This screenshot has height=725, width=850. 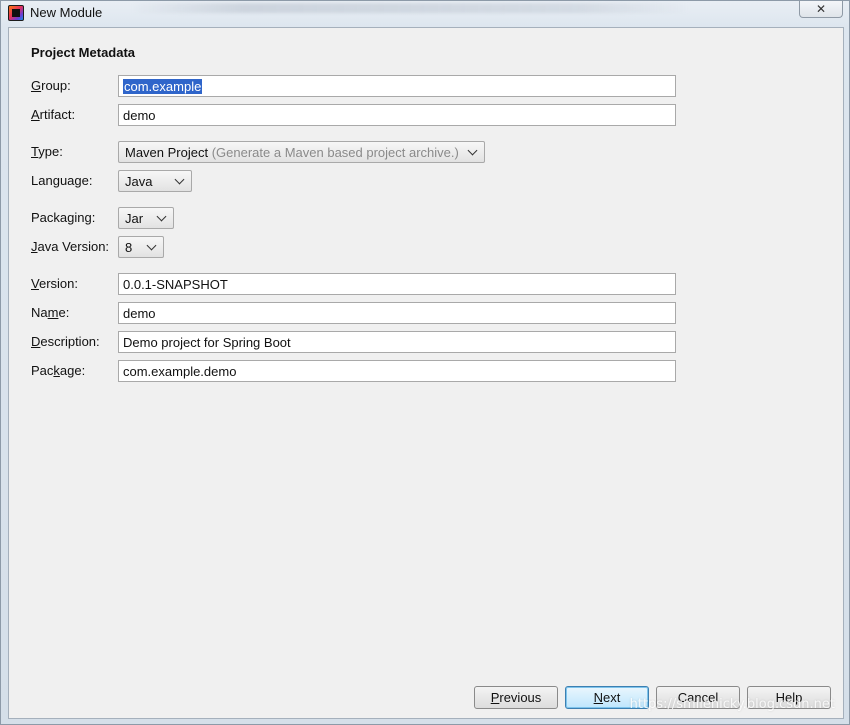 What do you see at coordinates (397, 371) in the screenshot?
I see `package-field: com.example.demo` at bounding box center [397, 371].